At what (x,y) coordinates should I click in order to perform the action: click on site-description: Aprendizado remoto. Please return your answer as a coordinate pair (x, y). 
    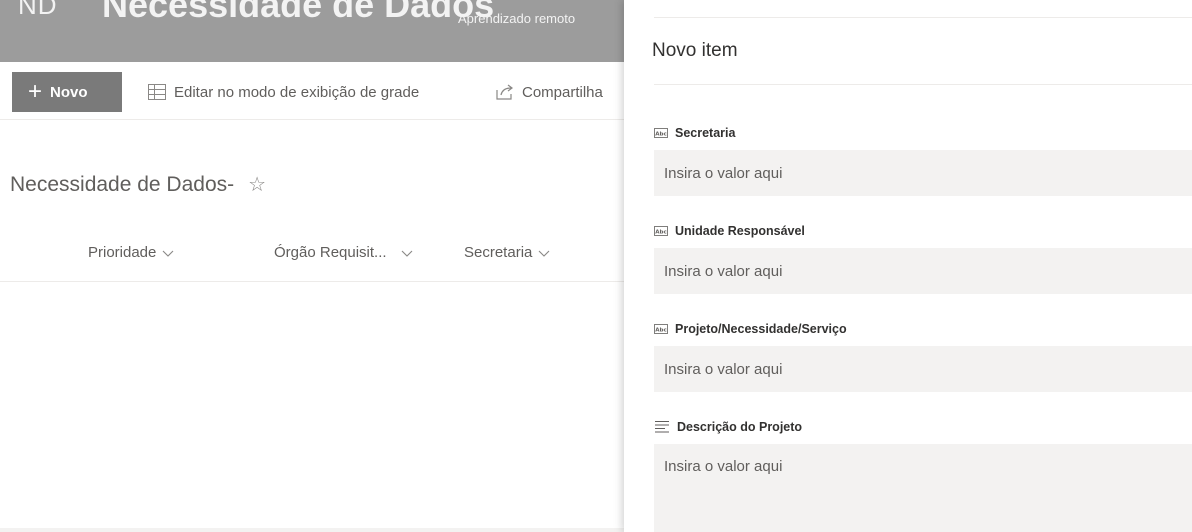
    Looking at the image, I should click on (517, 18).